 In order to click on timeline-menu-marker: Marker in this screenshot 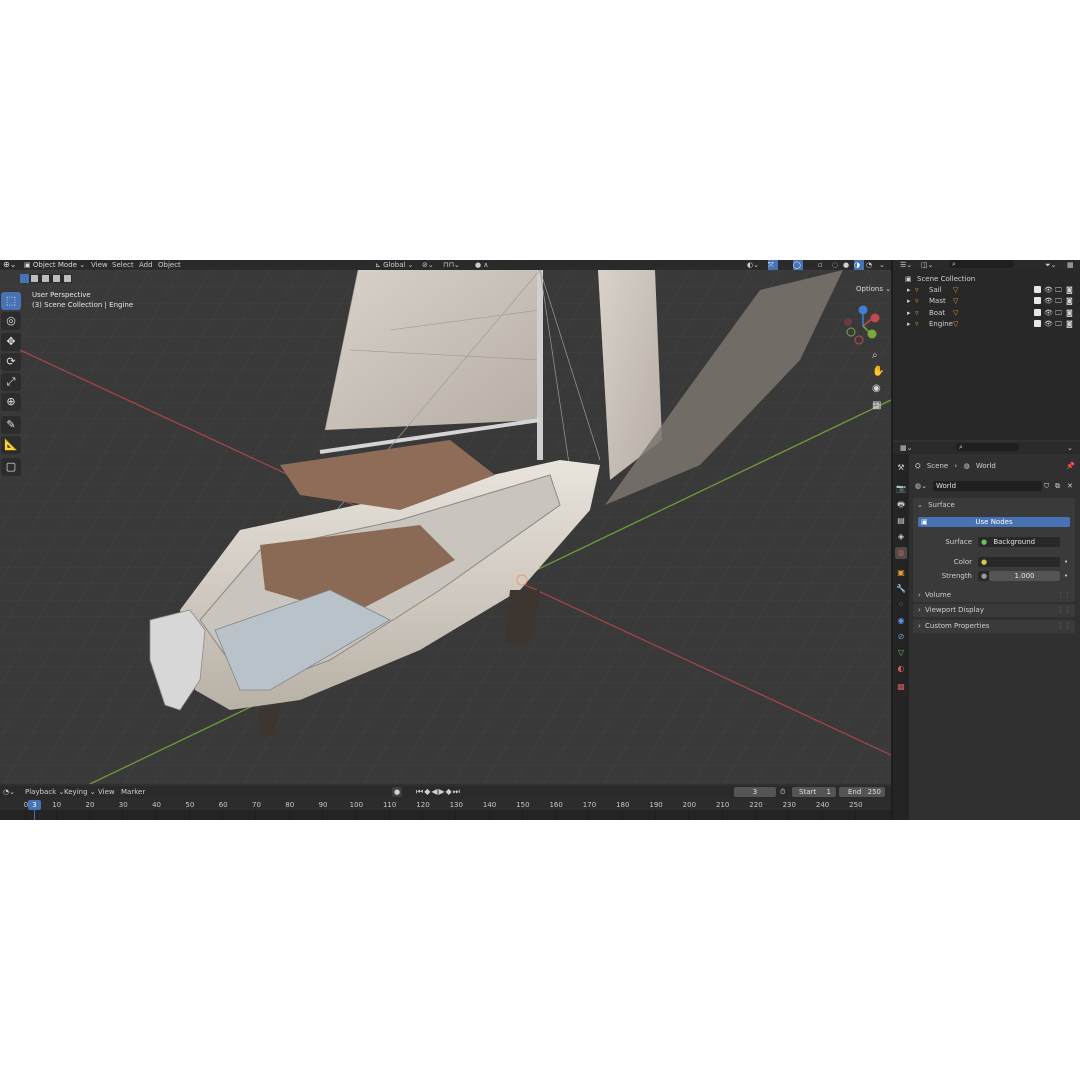, I will do `click(133, 792)`.